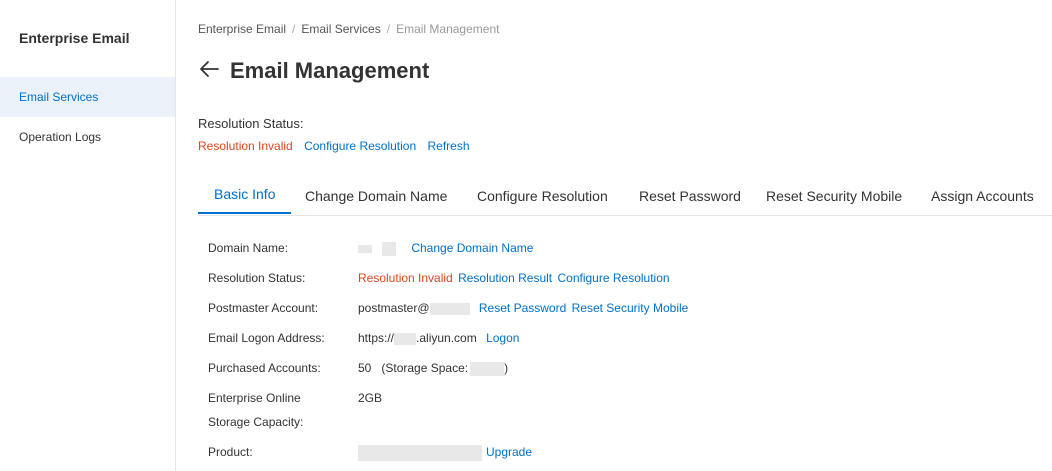 The image size is (1052, 471). Describe the element at coordinates (266, 338) in the screenshot. I see `email-logon-address-label: Email Logon Address:` at that location.